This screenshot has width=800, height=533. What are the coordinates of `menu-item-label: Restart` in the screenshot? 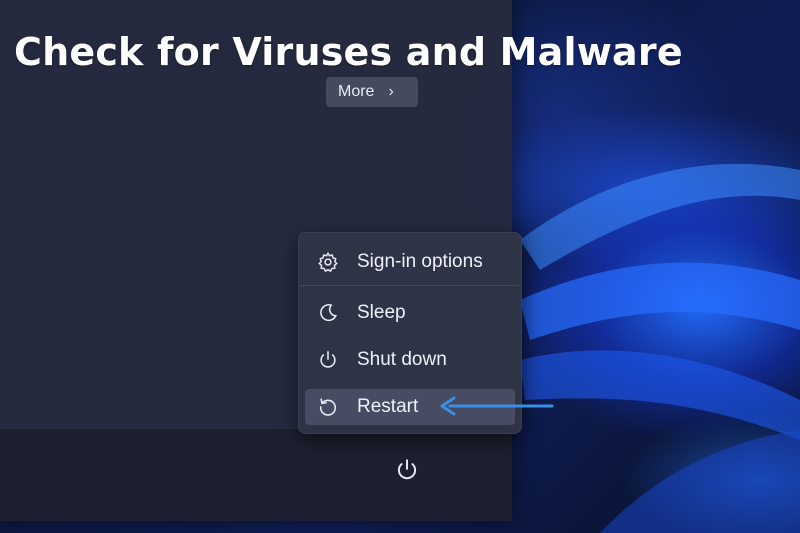 It's located at (388, 406).